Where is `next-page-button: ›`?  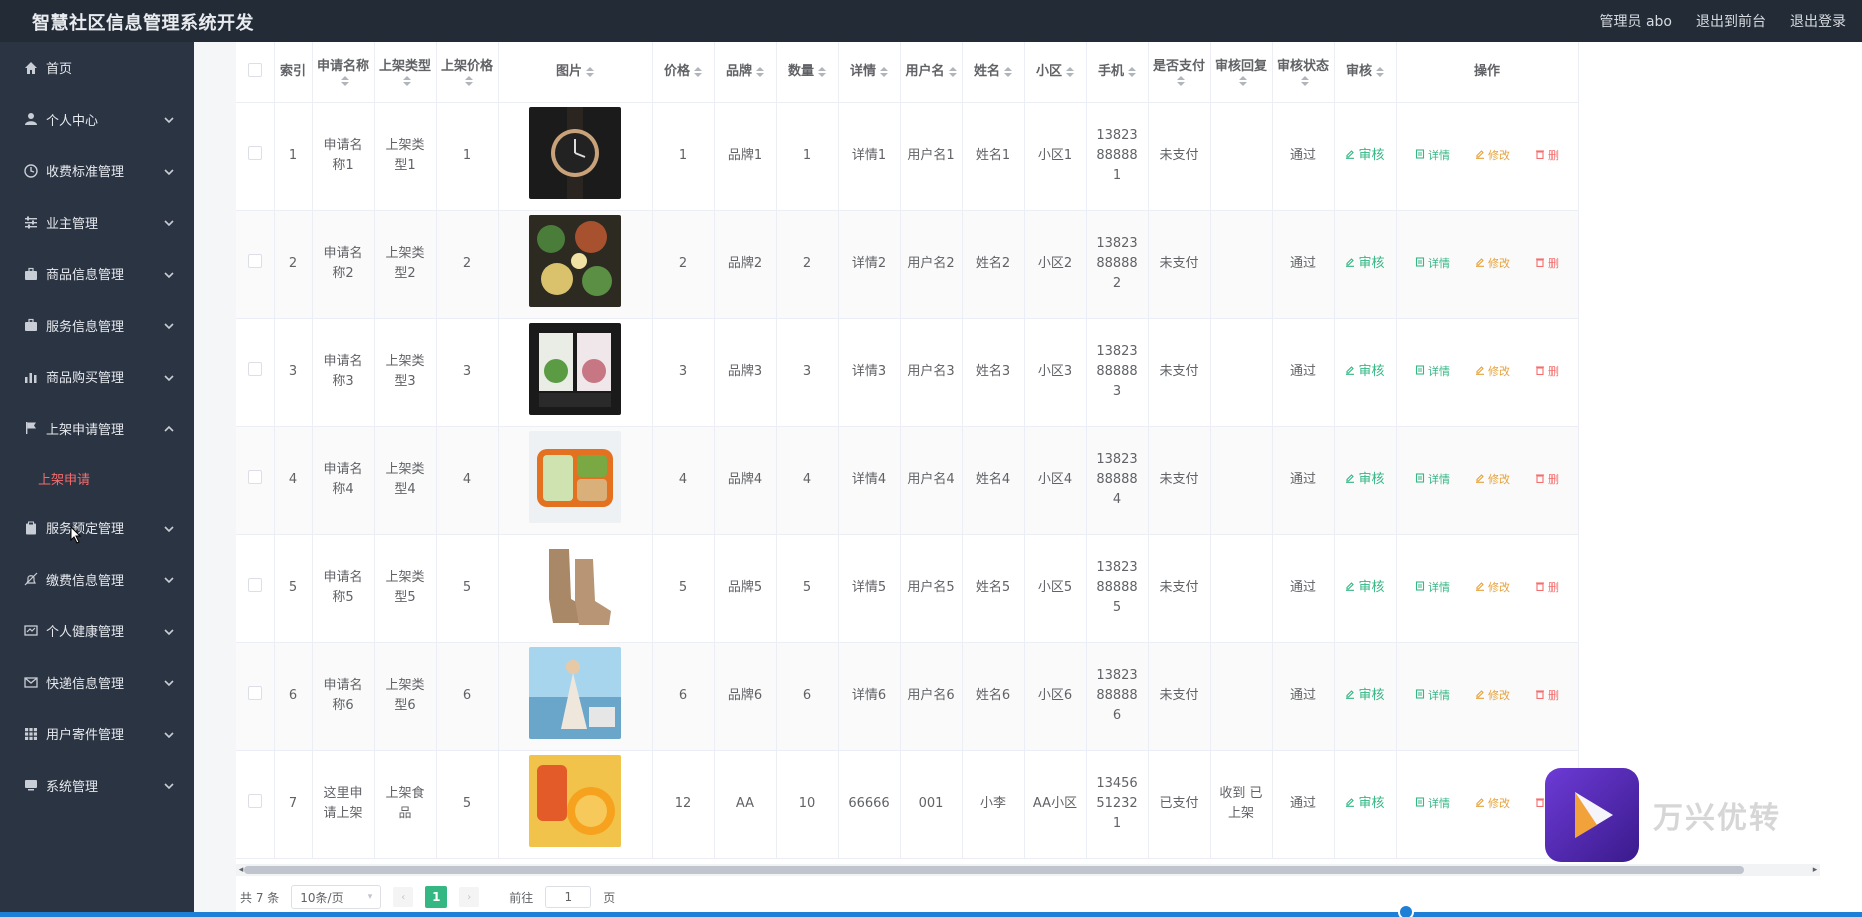 next-page-button: › is located at coordinates (469, 897).